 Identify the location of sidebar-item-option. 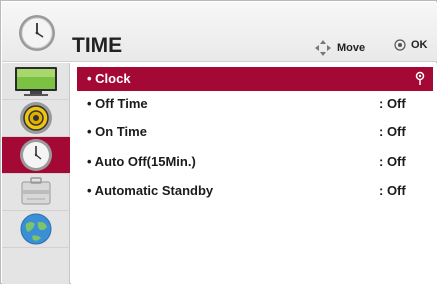
(36, 192).